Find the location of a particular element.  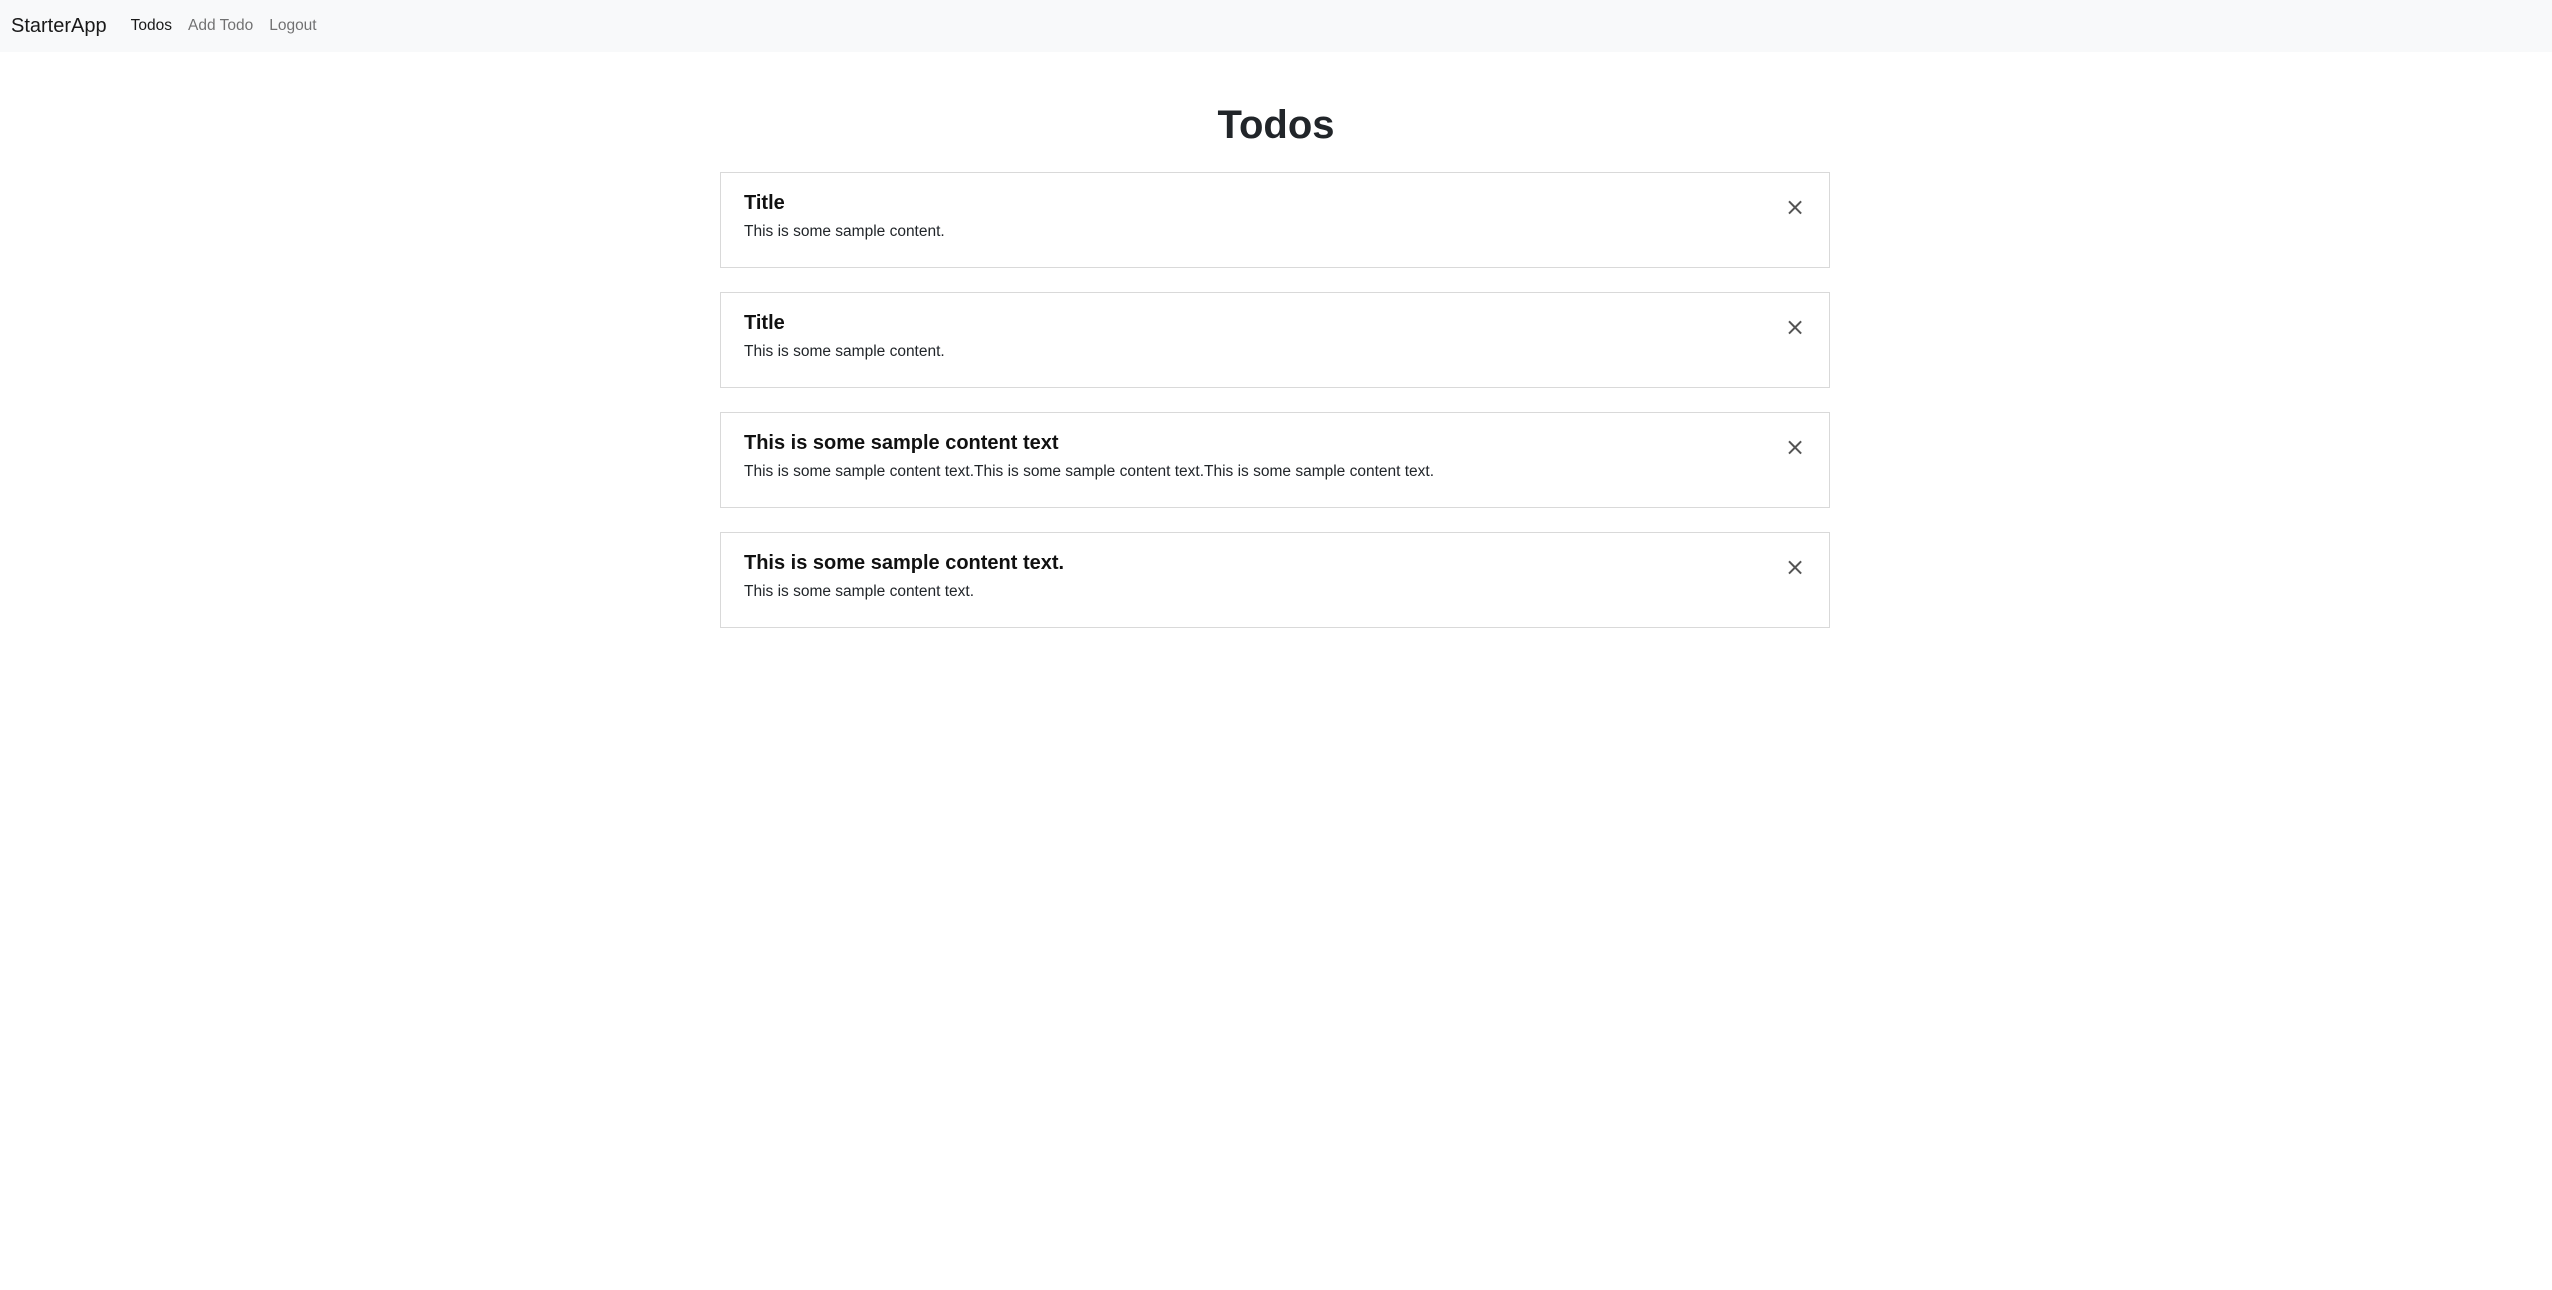

nav-link-todos: Todos is located at coordinates (151, 26).